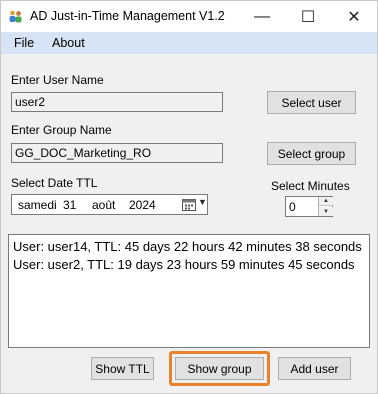 The image size is (378, 394). I want to click on maximize-button: ☐, so click(308, 16).